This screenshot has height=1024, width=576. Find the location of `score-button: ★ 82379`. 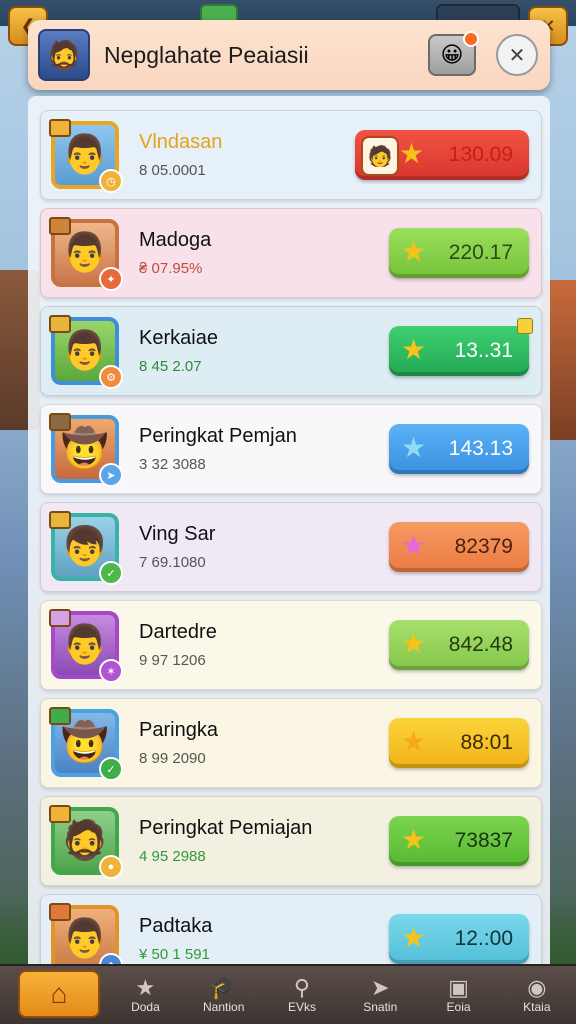

score-button: ★ 82379 is located at coordinates (459, 547).